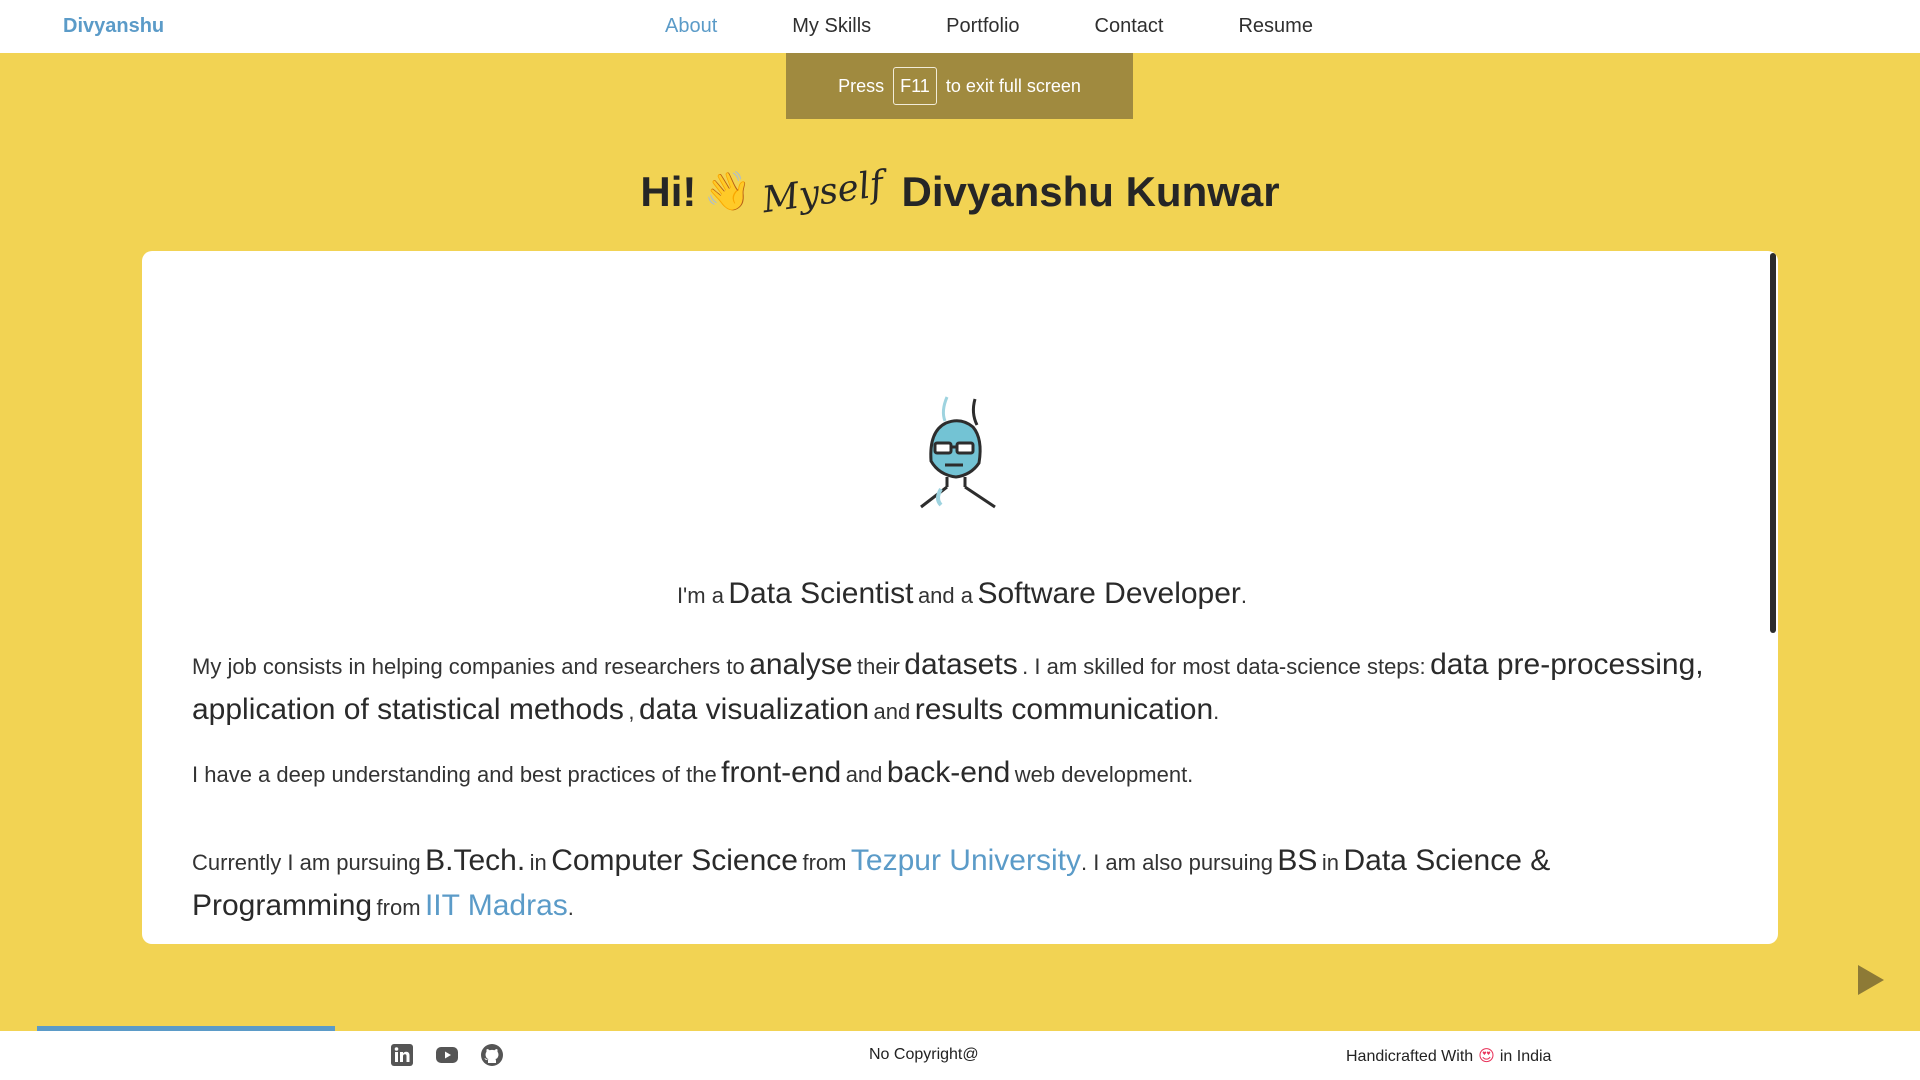 The width and height of the screenshot is (1920, 1080). Describe the element at coordinates (966, 860) in the screenshot. I see `tezpur-university-link: Tezpur University` at that location.